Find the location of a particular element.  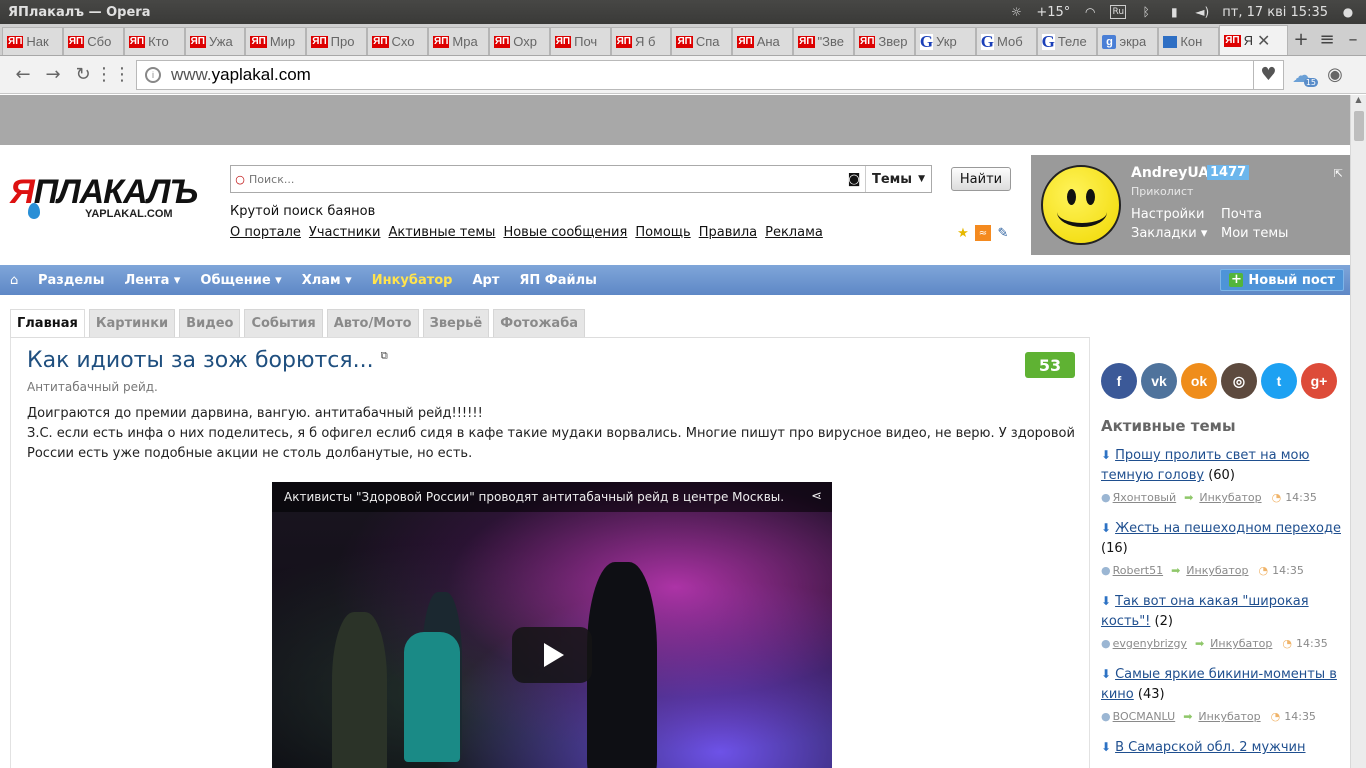

bluetooth-icon: ᛒ is located at coordinates (1146, 12).